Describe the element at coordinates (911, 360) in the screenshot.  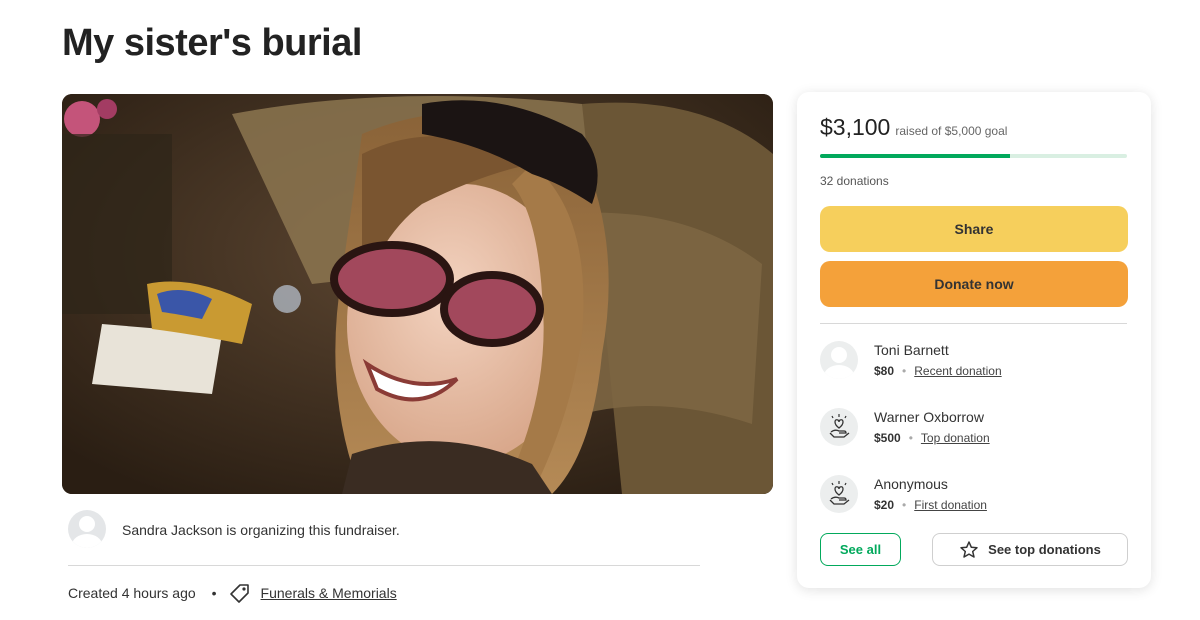
I see `donor-item: Toni Barnett $80 • Recent donation` at that location.